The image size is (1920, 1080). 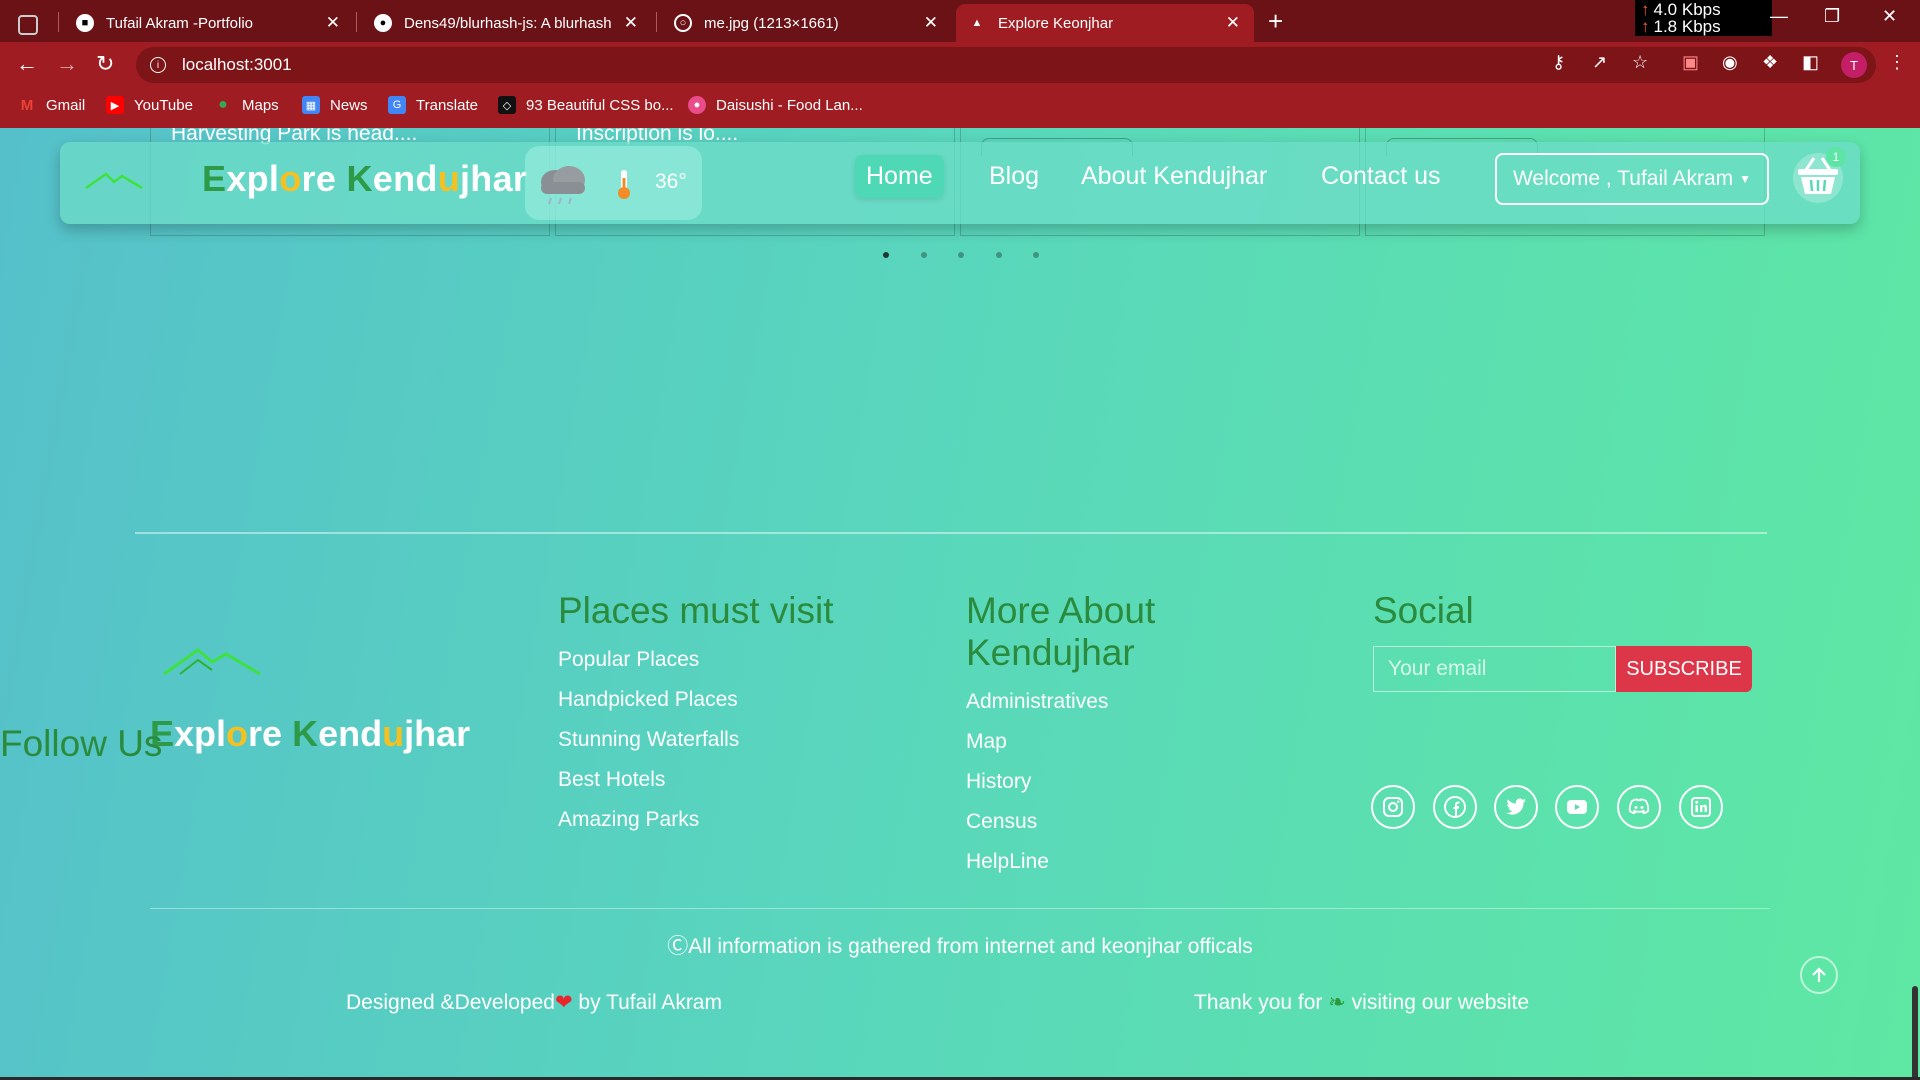 What do you see at coordinates (1897, 62) in the screenshot?
I see `menu-icon: ⋮` at bounding box center [1897, 62].